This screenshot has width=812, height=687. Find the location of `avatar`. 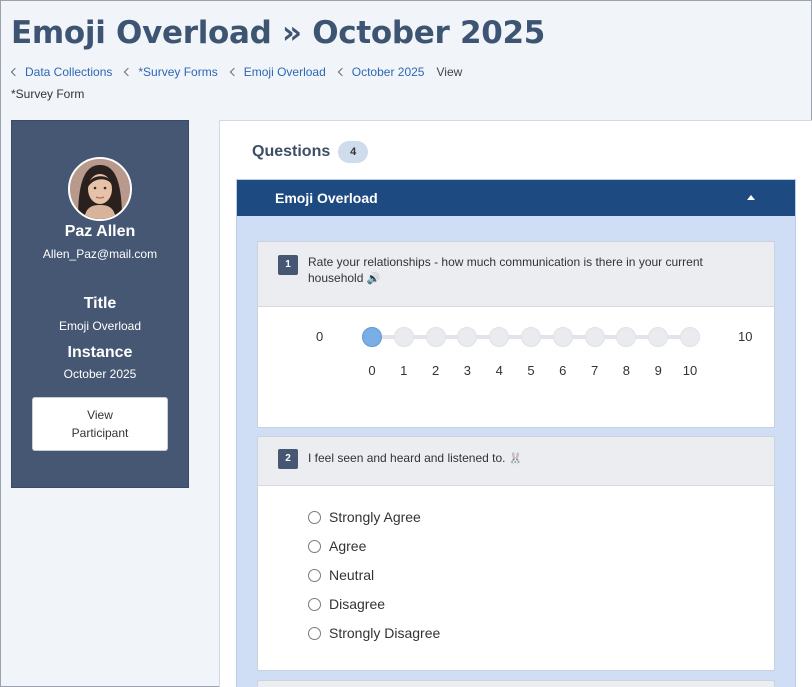

avatar is located at coordinates (100, 189).